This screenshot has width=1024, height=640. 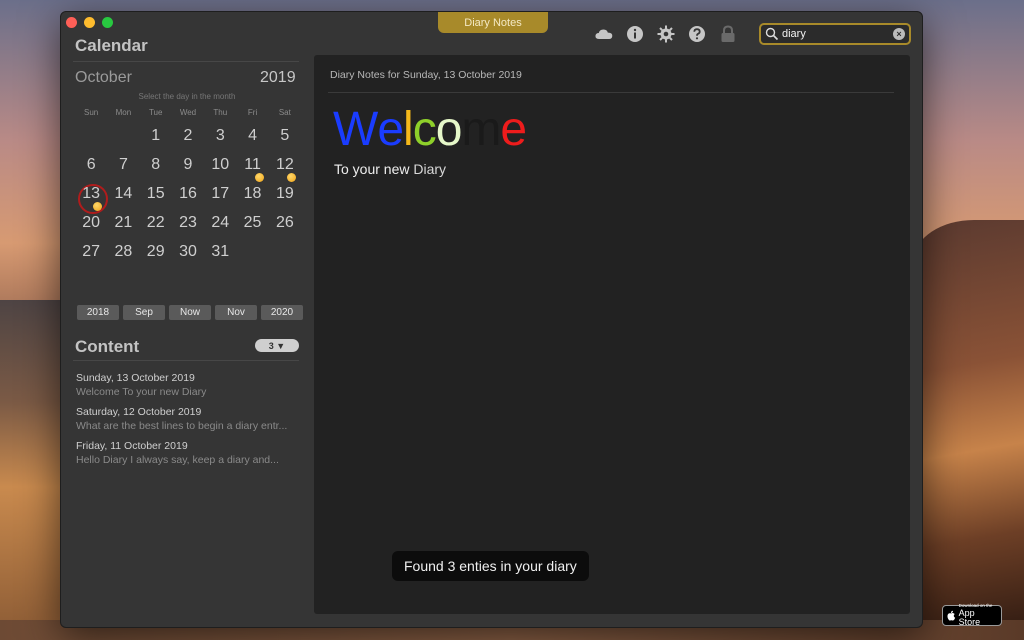 I want to click on calendar-day: 12, so click(x=285, y=167).